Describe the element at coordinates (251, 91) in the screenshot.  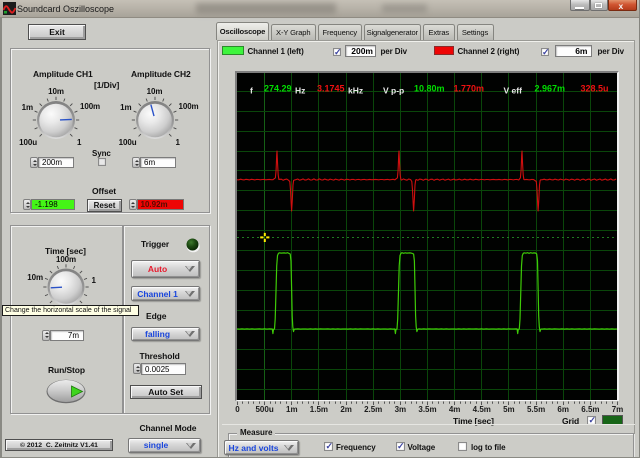
I see `svg-text: f` at that location.